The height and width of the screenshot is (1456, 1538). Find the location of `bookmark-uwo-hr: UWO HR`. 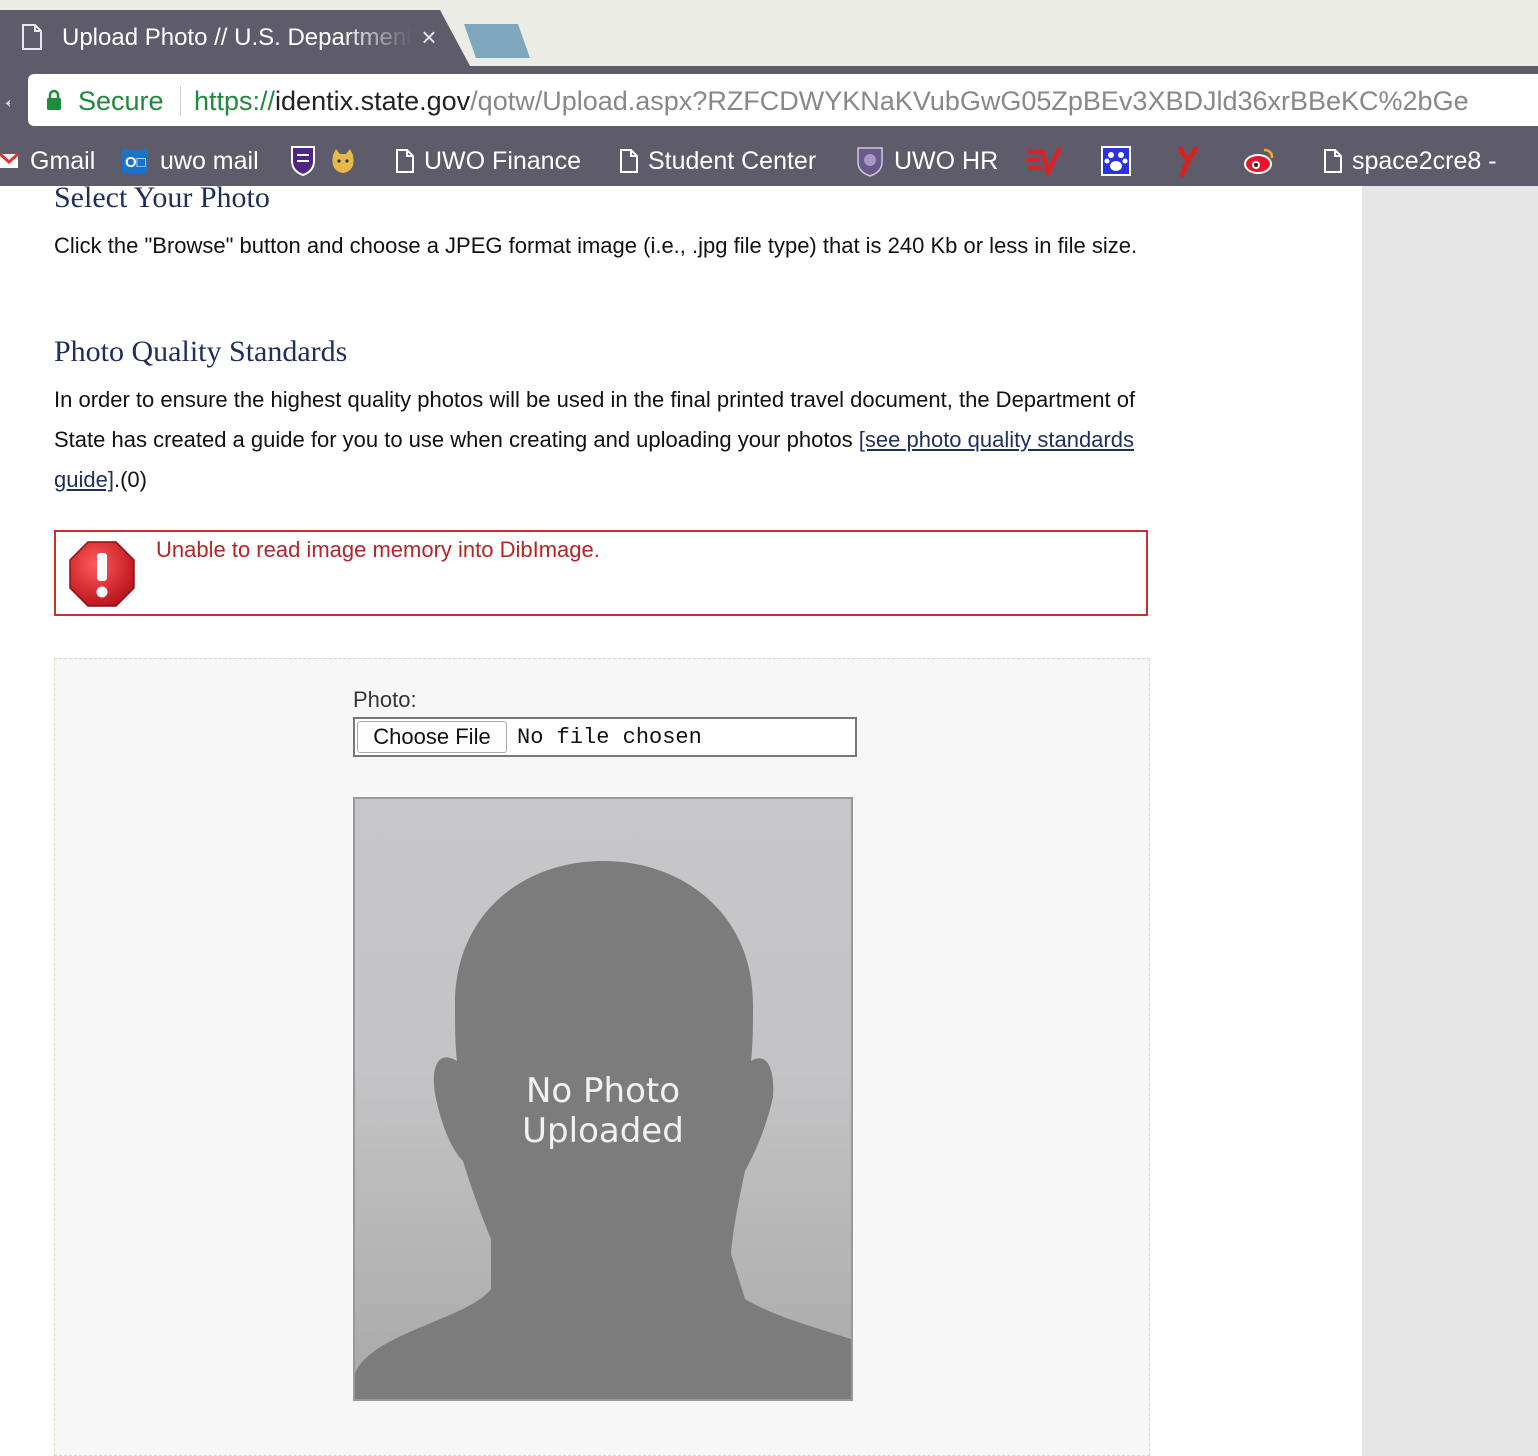

bookmark-uwo-hr: UWO HR is located at coordinates (927, 161).